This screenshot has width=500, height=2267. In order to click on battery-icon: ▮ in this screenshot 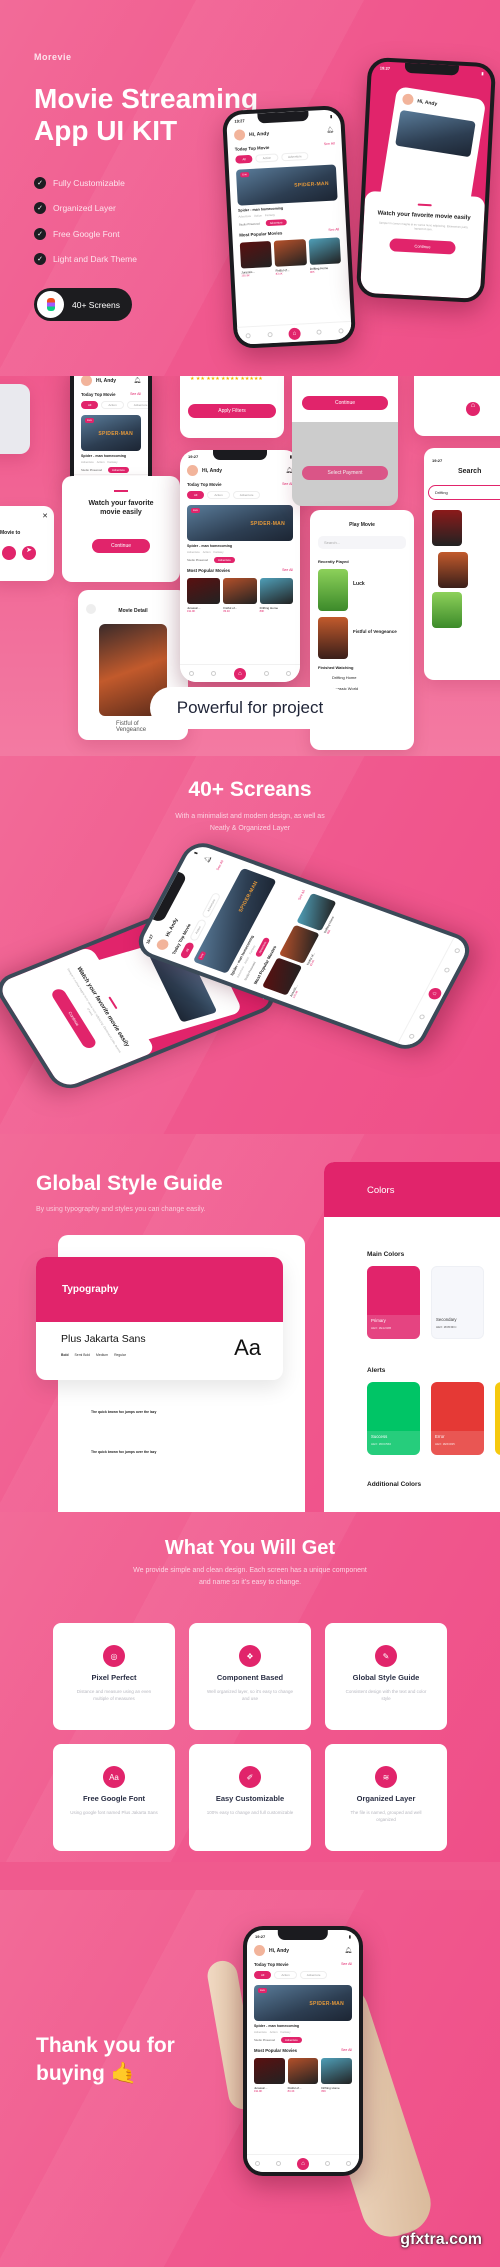, I will do `click(349, 1936)`.